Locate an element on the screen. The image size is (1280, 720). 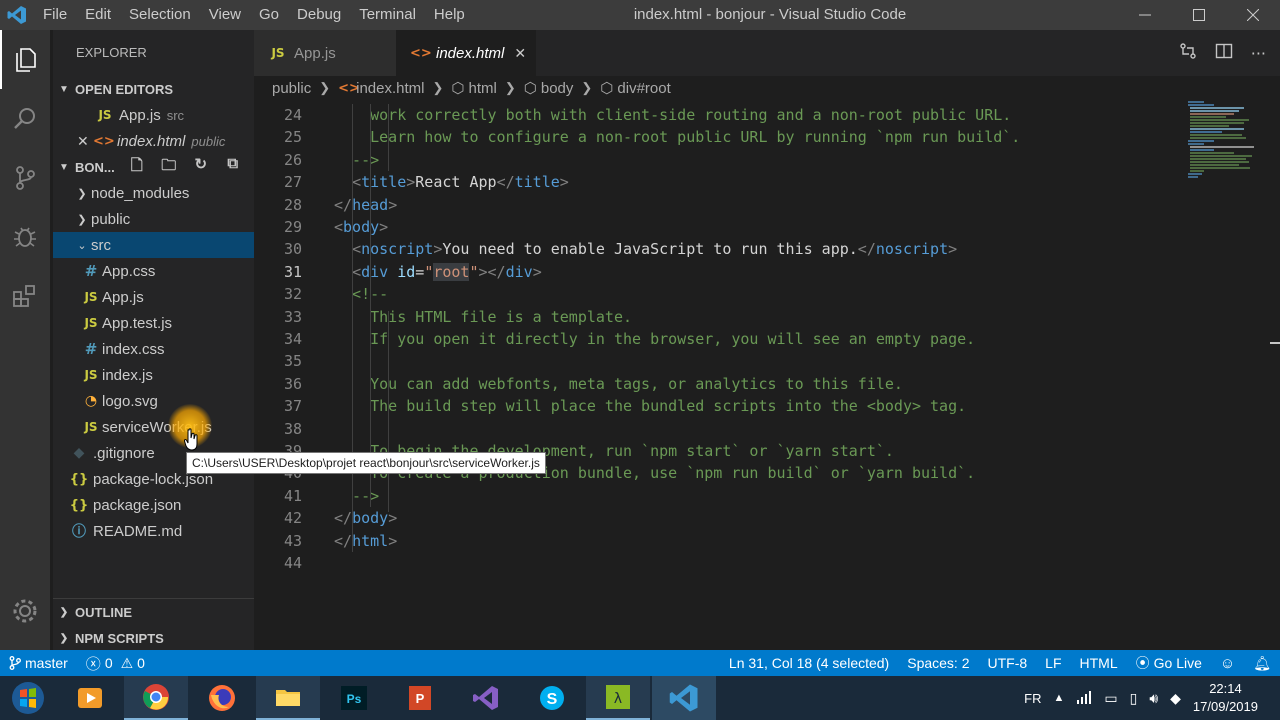
maximize-button is located at coordinates (1199, 15).